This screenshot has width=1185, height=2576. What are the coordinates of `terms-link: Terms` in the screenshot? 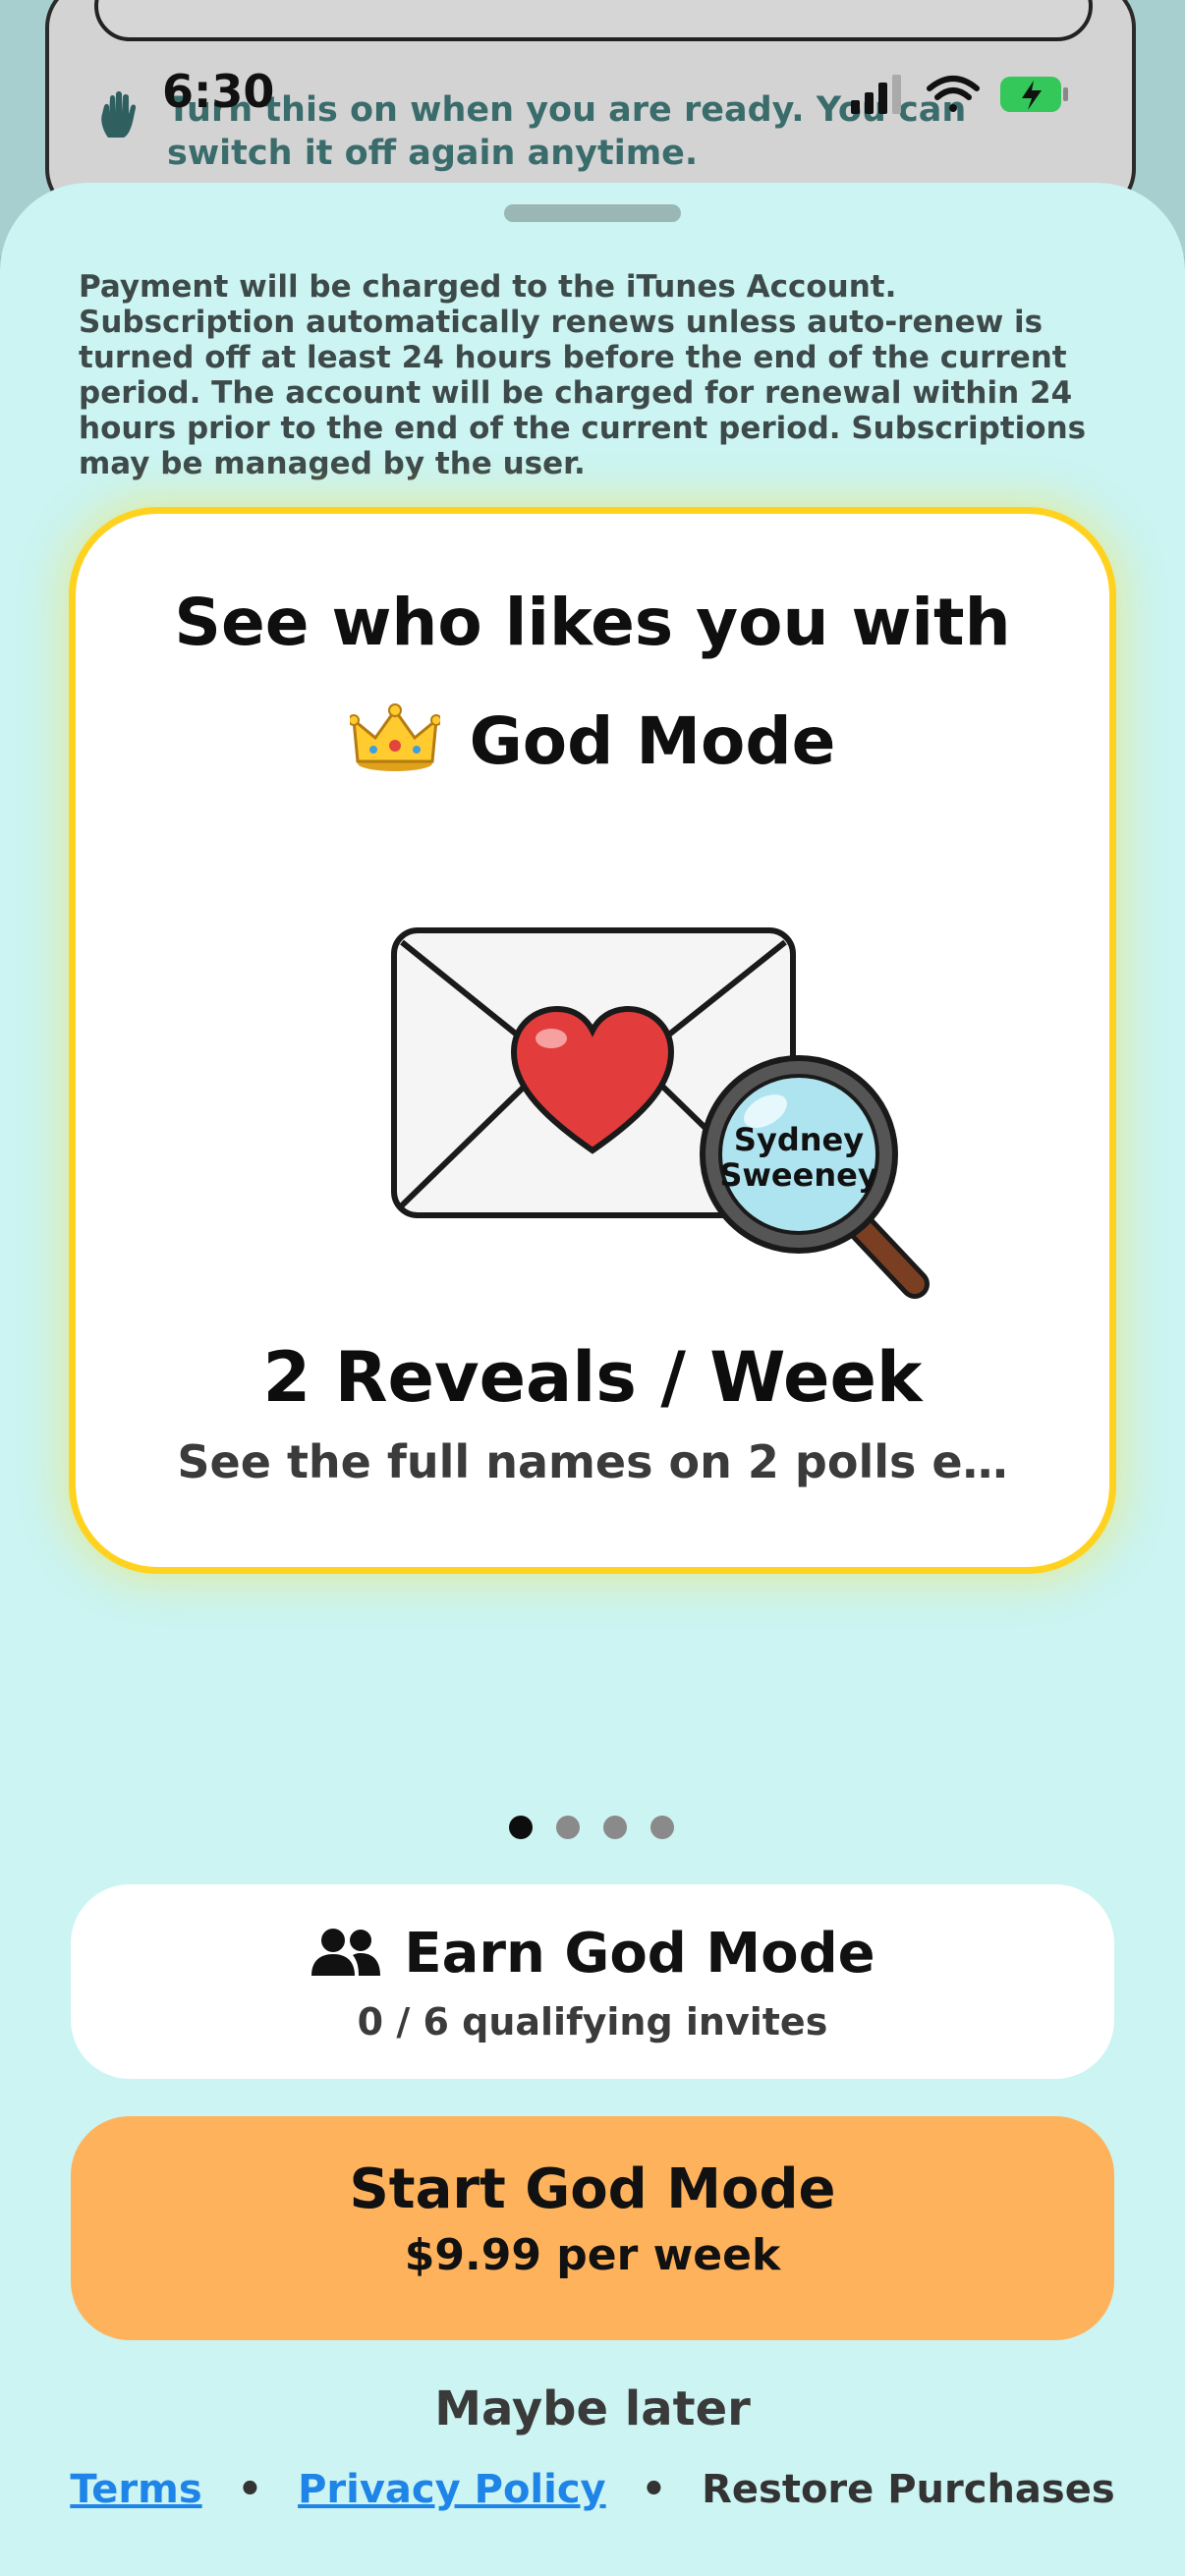 It's located at (136, 2489).